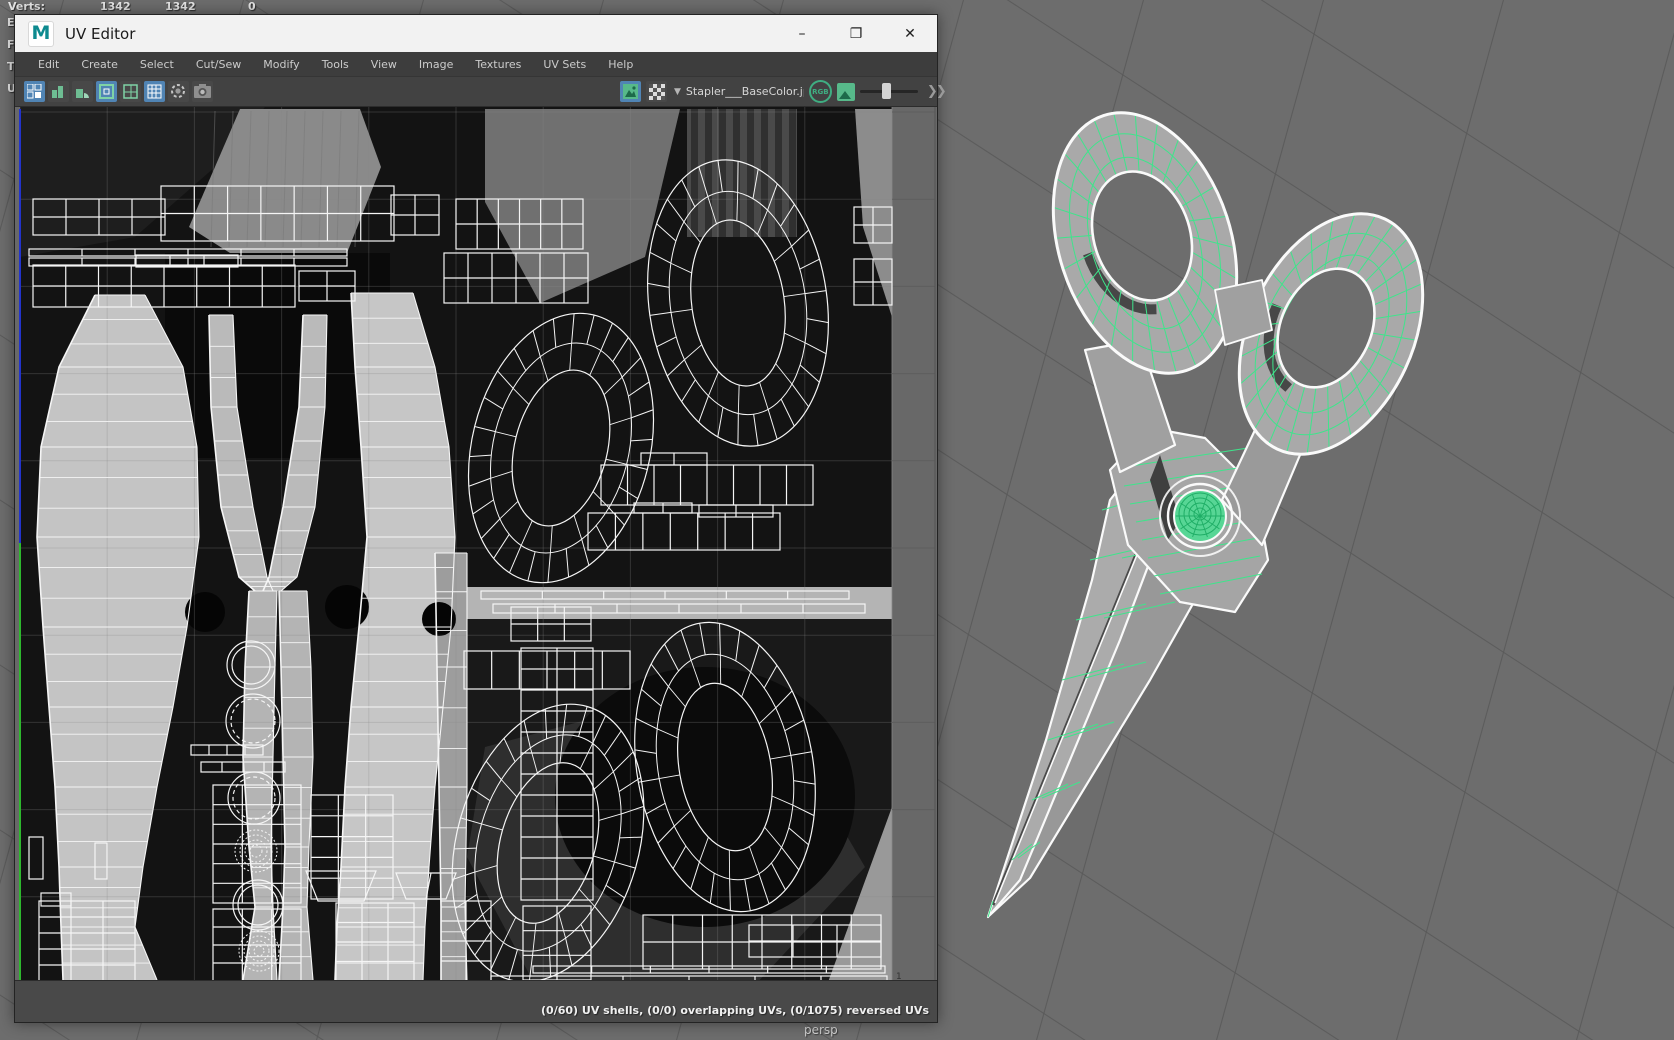 The height and width of the screenshot is (1040, 1674). What do you see at coordinates (745, 91) in the screenshot?
I see `texture-name-label: Stapler___BaseColor.jp` at bounding box center [745, 91].